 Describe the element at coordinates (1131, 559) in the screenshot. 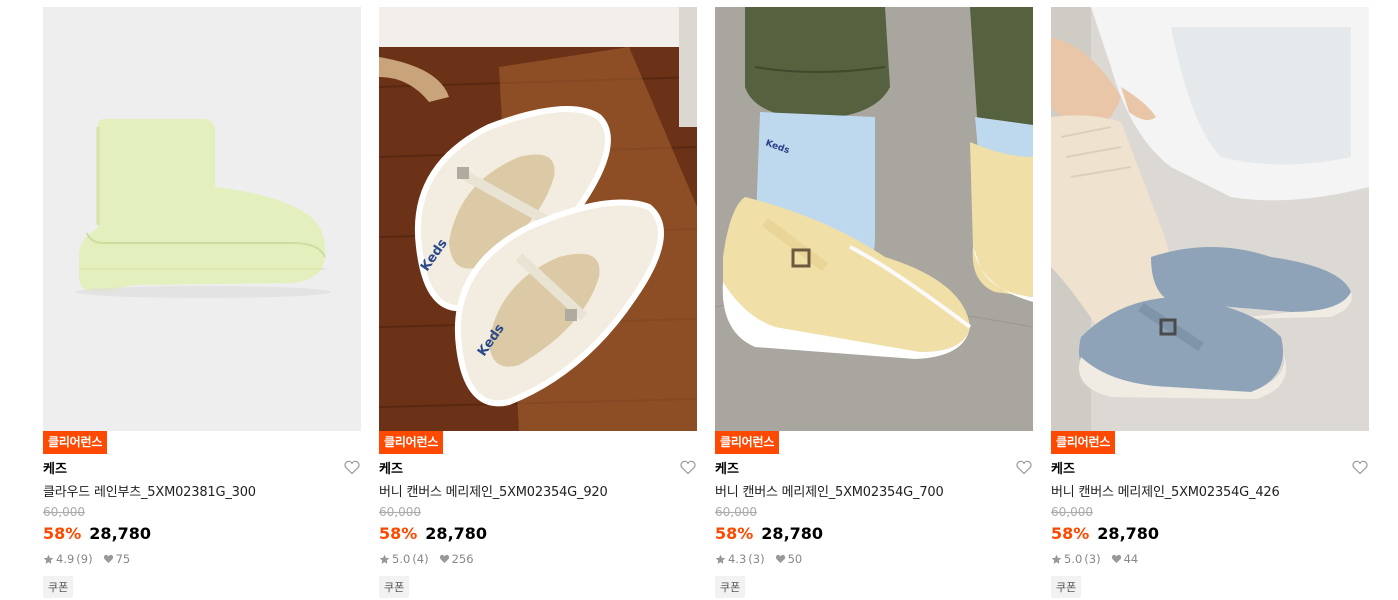

I see `like-count: 44` at that location.